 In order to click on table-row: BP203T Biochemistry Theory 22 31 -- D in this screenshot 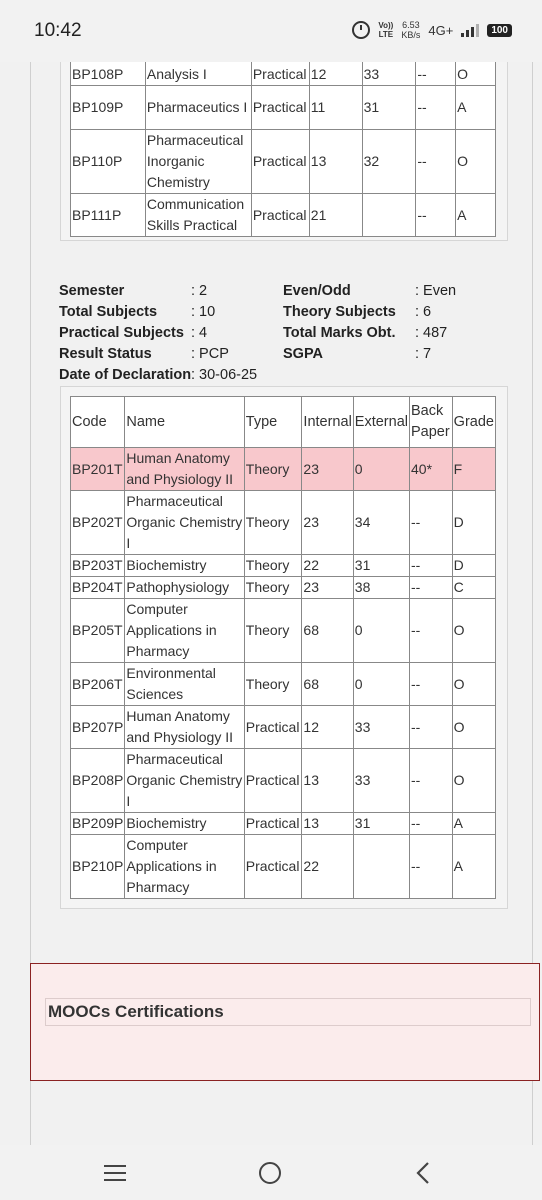, I will do `click(283, 565)`.